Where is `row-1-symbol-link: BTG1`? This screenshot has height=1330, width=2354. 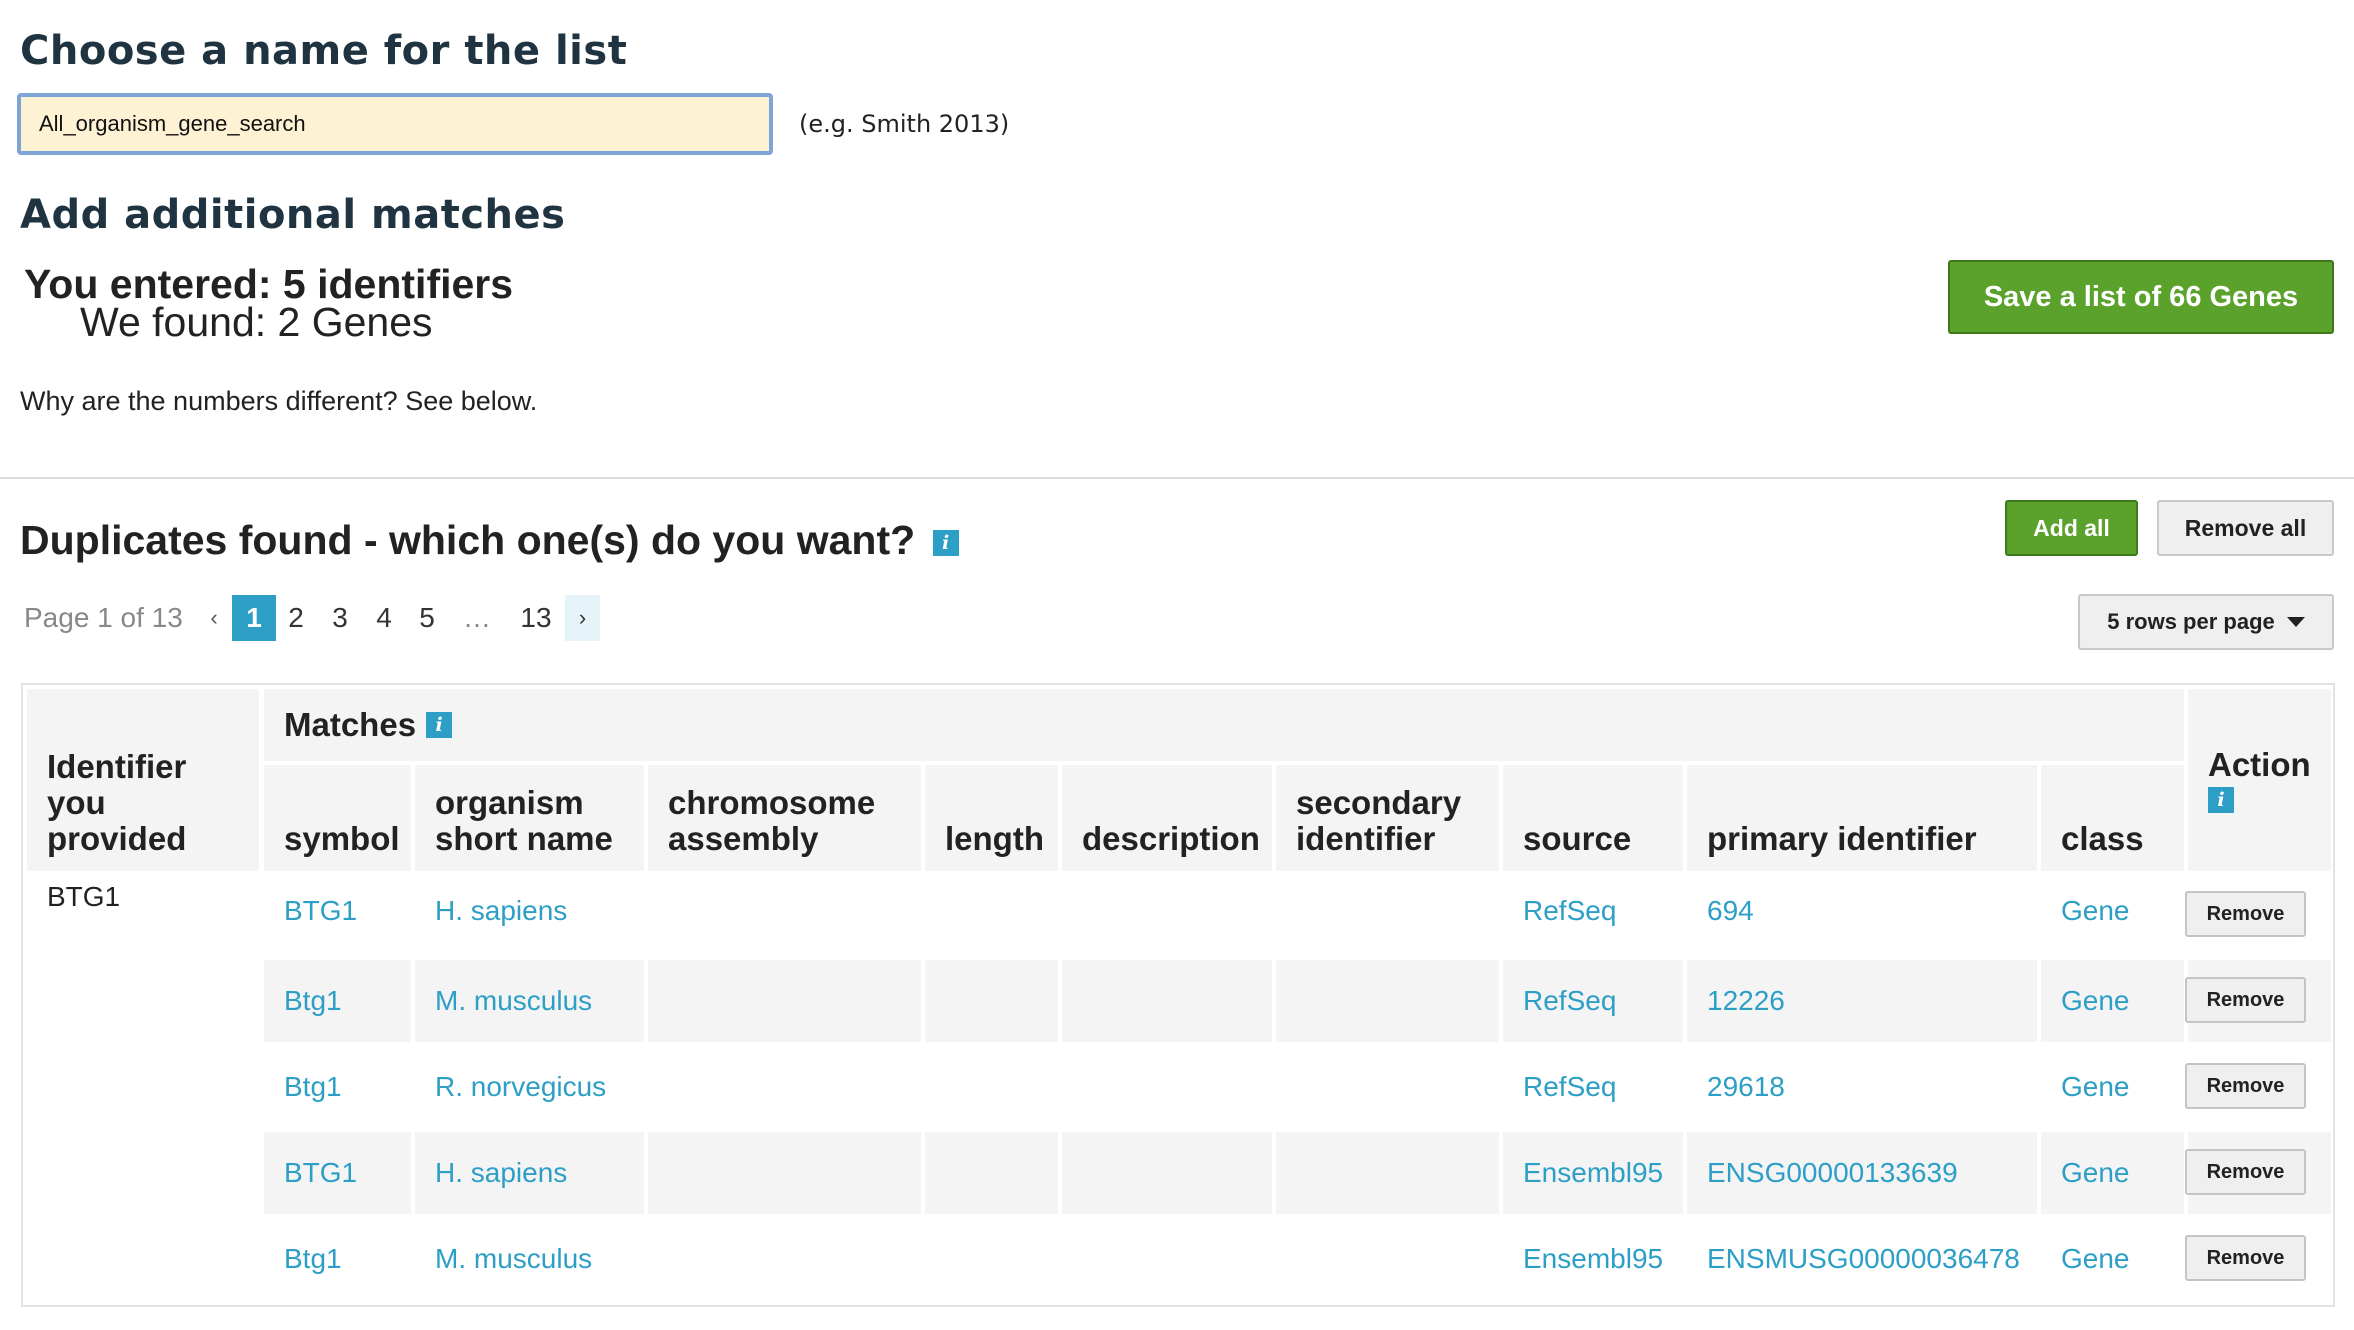
row-1-symbol-link: BTG1 is located at coordinates (320, 911).